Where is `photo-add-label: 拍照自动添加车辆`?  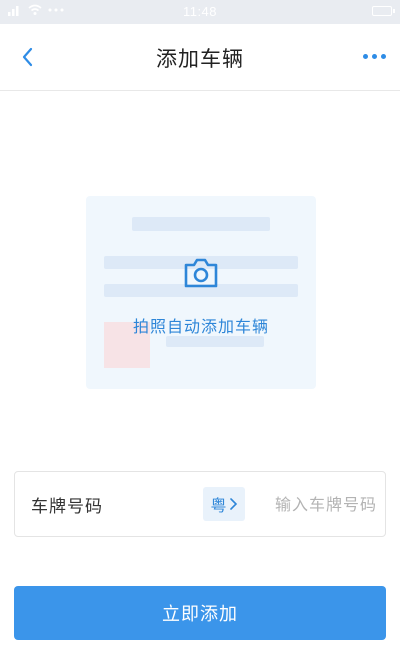
photo-add-label: 拍照自动添加车辆 is located at coordinates (200, 326).